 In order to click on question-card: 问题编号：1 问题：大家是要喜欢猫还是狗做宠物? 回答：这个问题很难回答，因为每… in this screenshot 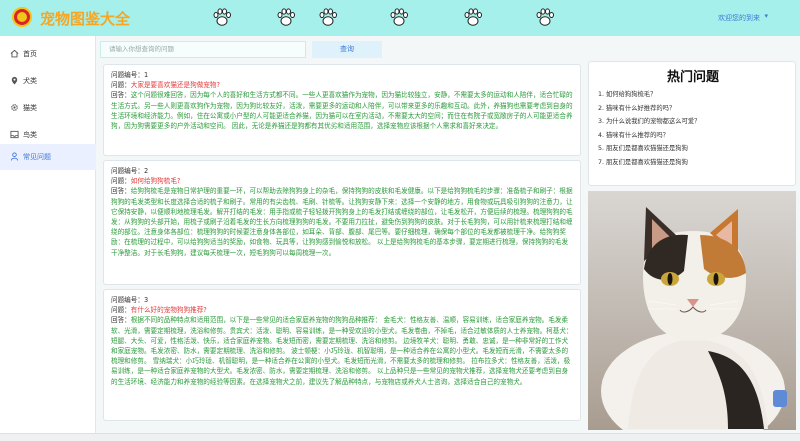, I will do `click(342, 110)`.